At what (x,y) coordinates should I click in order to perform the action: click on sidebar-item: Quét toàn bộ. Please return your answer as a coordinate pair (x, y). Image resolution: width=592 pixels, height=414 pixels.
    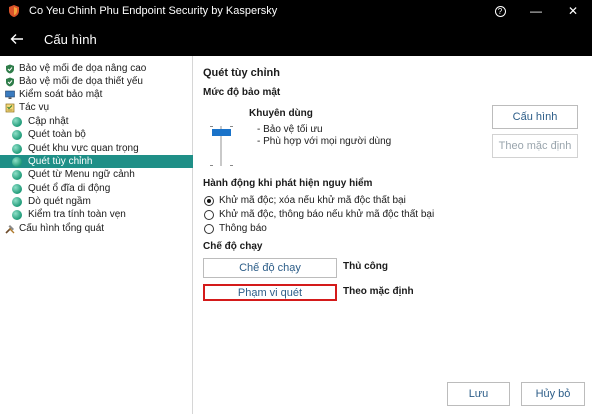
    Looking at the image, I should click on (96, 134).